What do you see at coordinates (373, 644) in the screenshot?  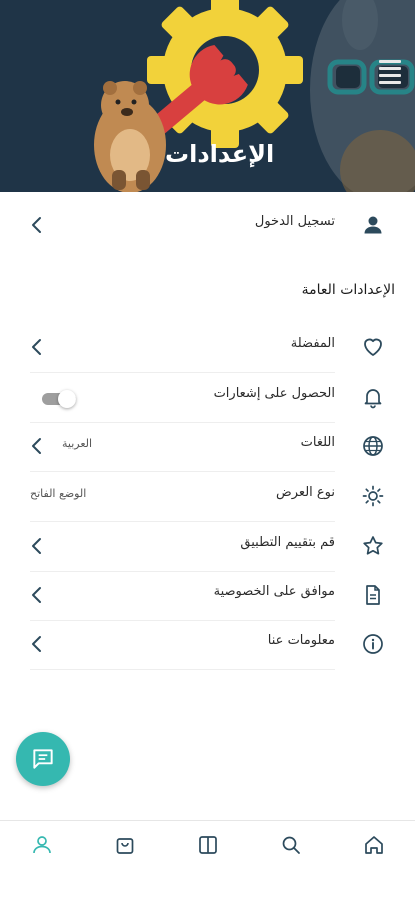 I see `info-icon` at bounding box center [373, 644].